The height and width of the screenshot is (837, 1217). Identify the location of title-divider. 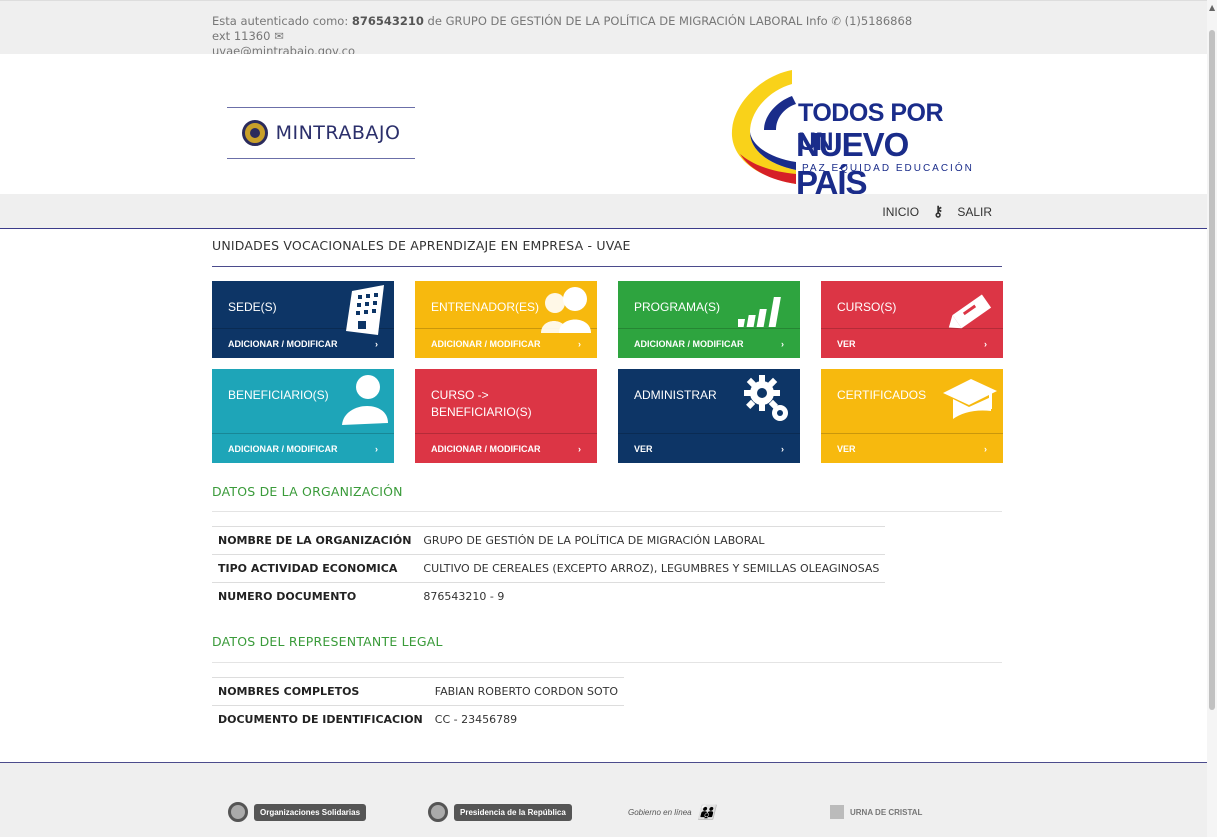
(607, 266).